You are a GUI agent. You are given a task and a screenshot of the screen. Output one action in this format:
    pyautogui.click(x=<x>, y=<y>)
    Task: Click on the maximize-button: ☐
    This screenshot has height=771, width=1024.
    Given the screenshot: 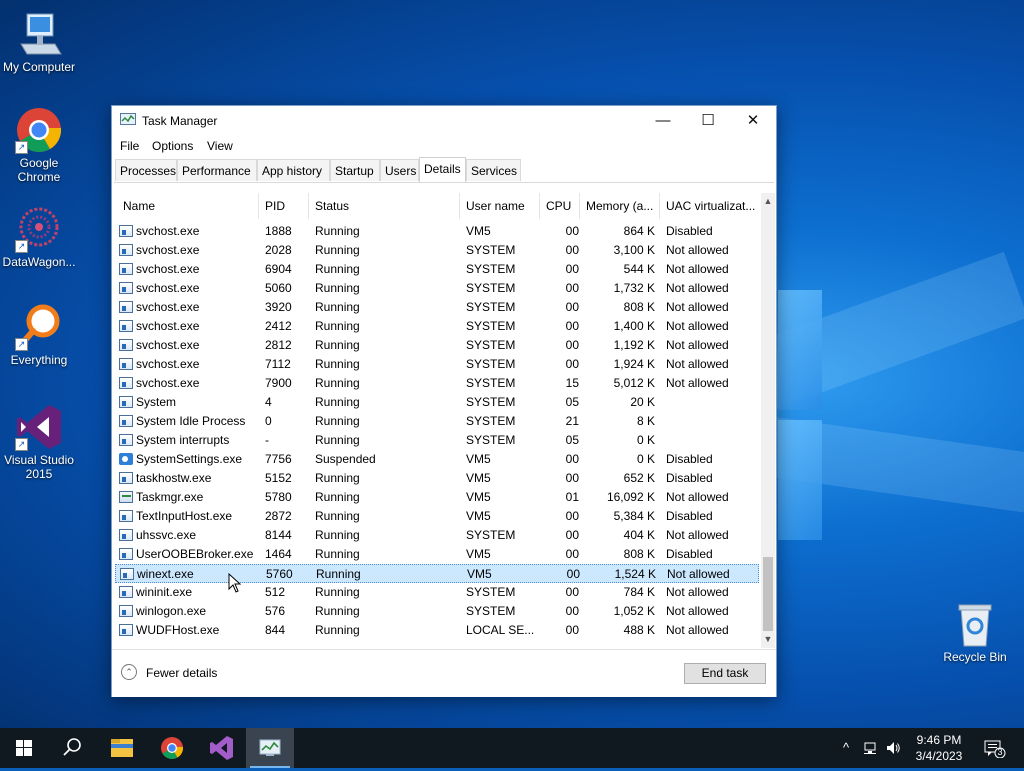 What is the action you would take?
    pyautogui.click(x=708, y=120)
    